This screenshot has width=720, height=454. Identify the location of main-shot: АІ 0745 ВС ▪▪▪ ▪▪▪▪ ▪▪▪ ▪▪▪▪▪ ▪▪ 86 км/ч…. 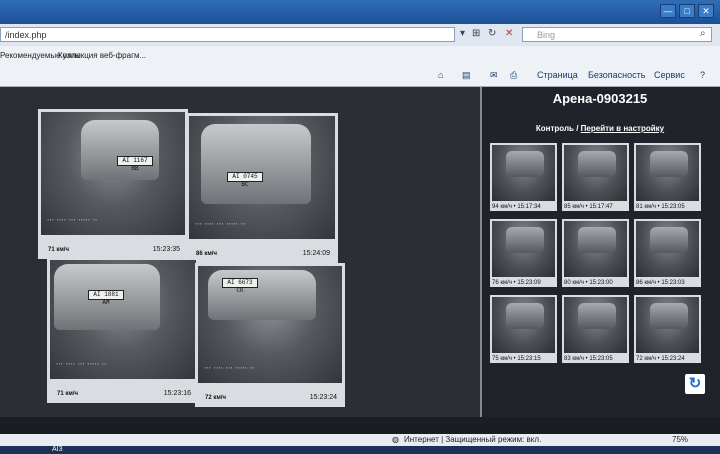
(262, 188).